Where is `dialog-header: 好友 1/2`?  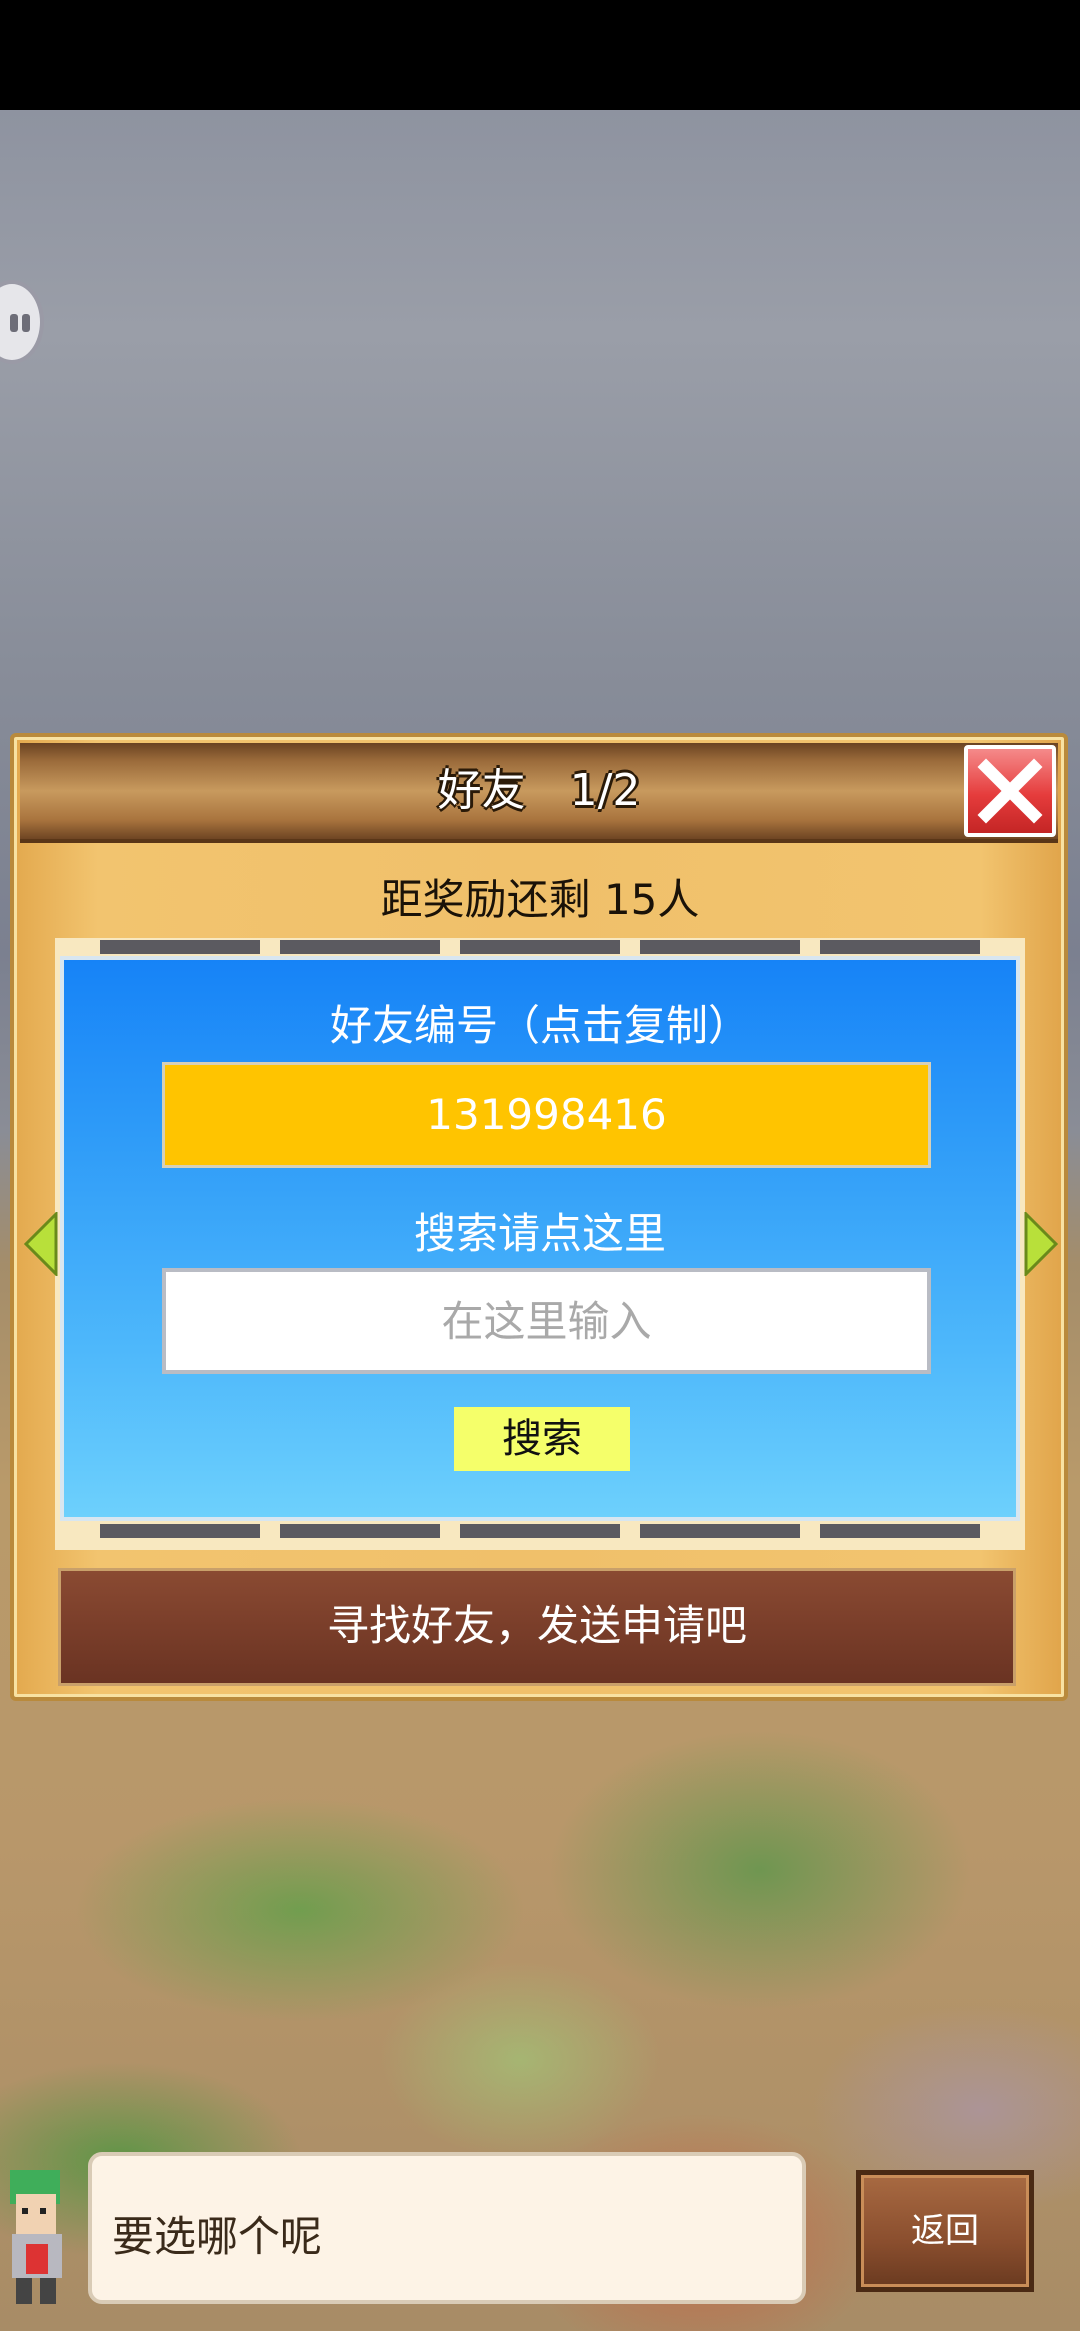
dialog-header: 好友 1/2 is located at coordinates (539, 793).